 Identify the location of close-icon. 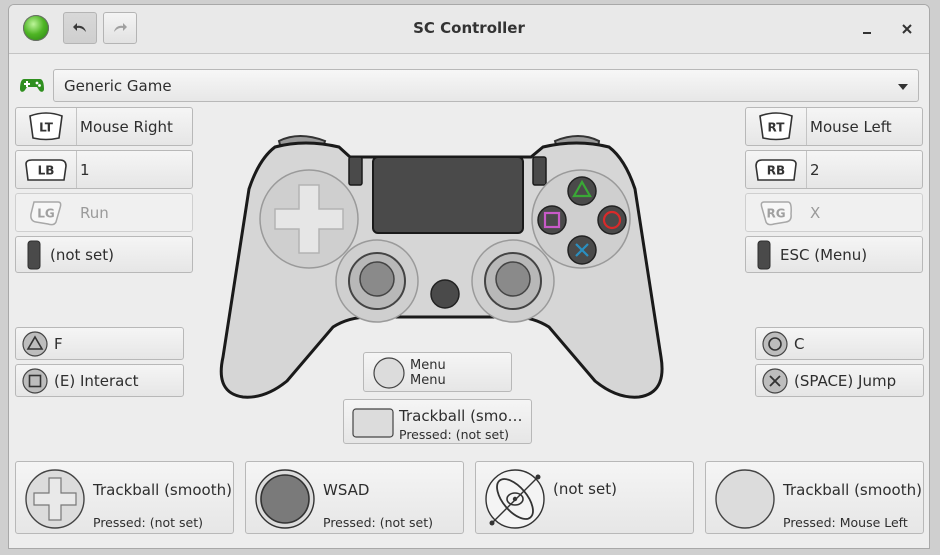
(907, 29).